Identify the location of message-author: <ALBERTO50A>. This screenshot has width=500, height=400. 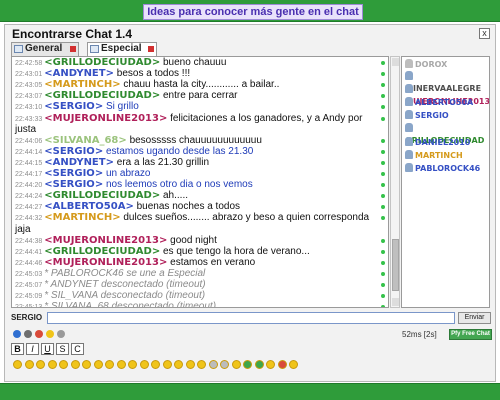
(89, 206).